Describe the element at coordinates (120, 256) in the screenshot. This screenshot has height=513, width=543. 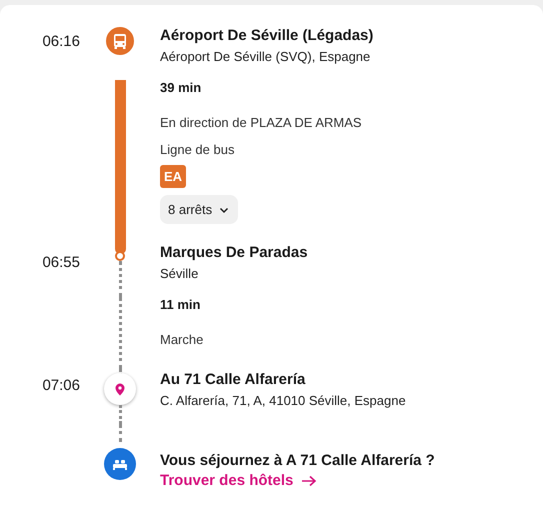
I see `stop-dot-icon` at that location.